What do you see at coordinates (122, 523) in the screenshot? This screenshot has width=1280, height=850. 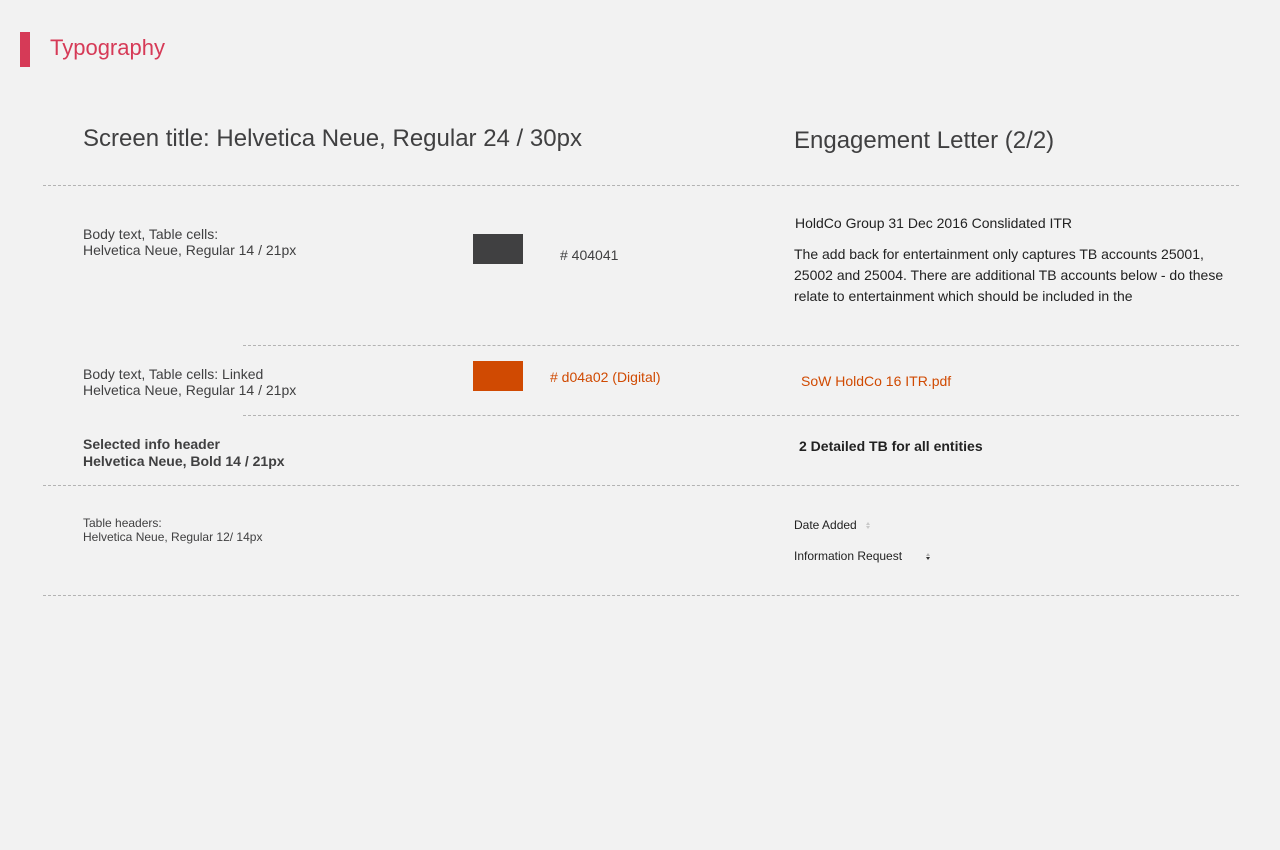 I see `table-headers-spec-line1: Table headers:` at bounding box center [122, 523].